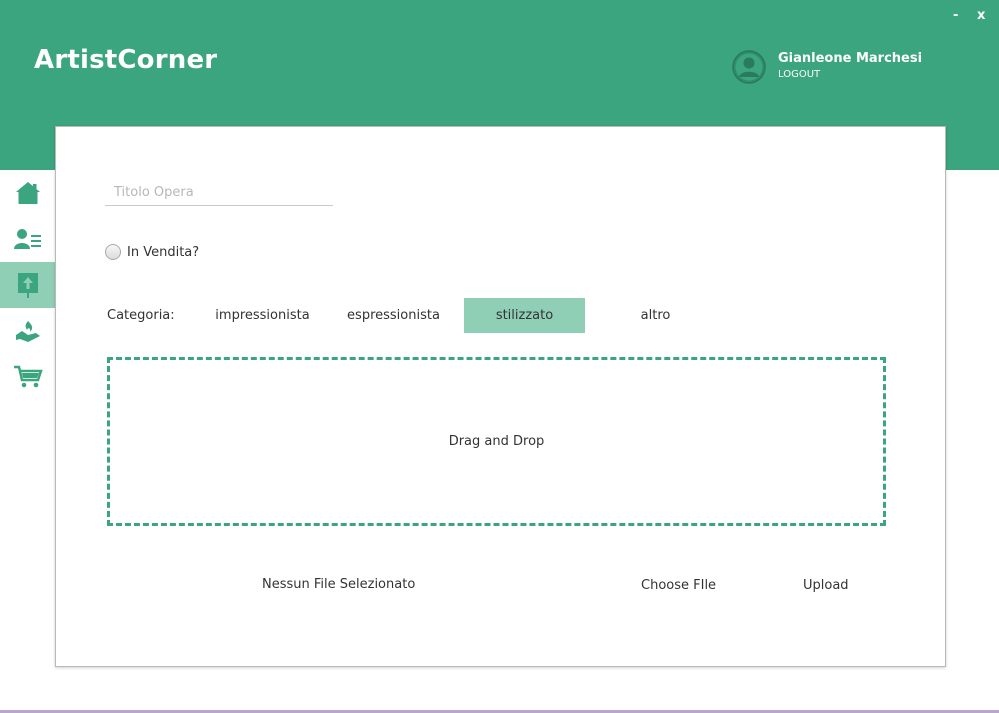 Image resolution: width=999 pixels, height=713 pixels. I want to click on hand-flame-icon, so click(27, 331).